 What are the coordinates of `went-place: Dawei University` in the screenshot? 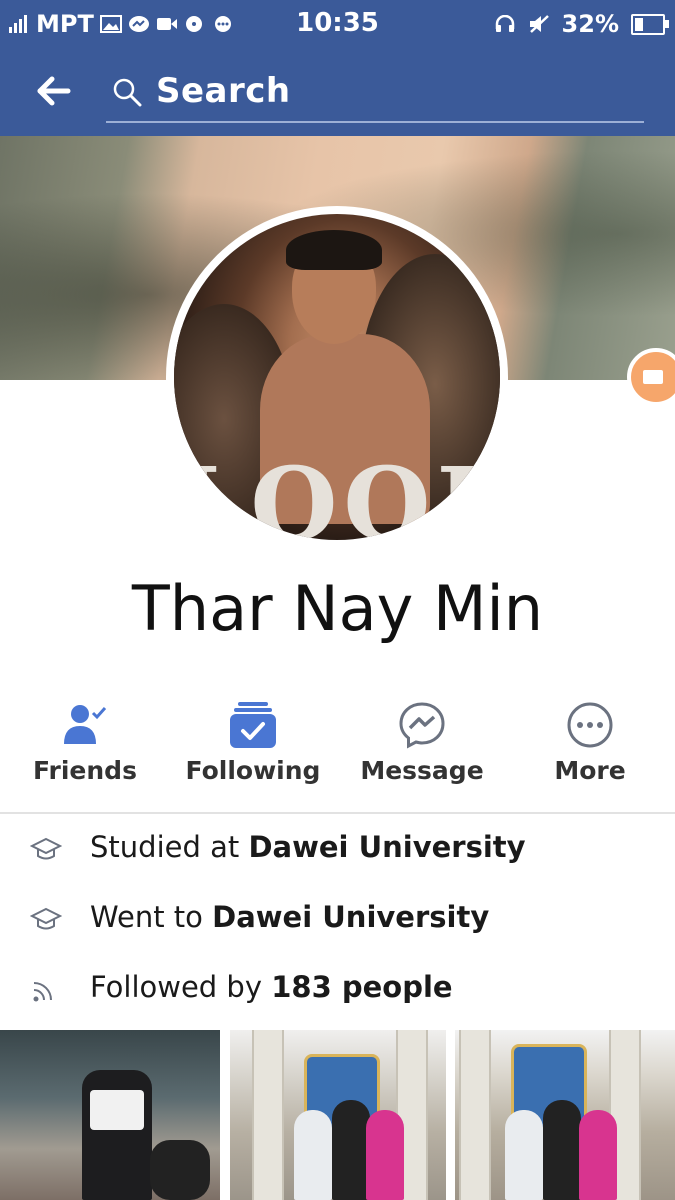 It's located at (350, 917).